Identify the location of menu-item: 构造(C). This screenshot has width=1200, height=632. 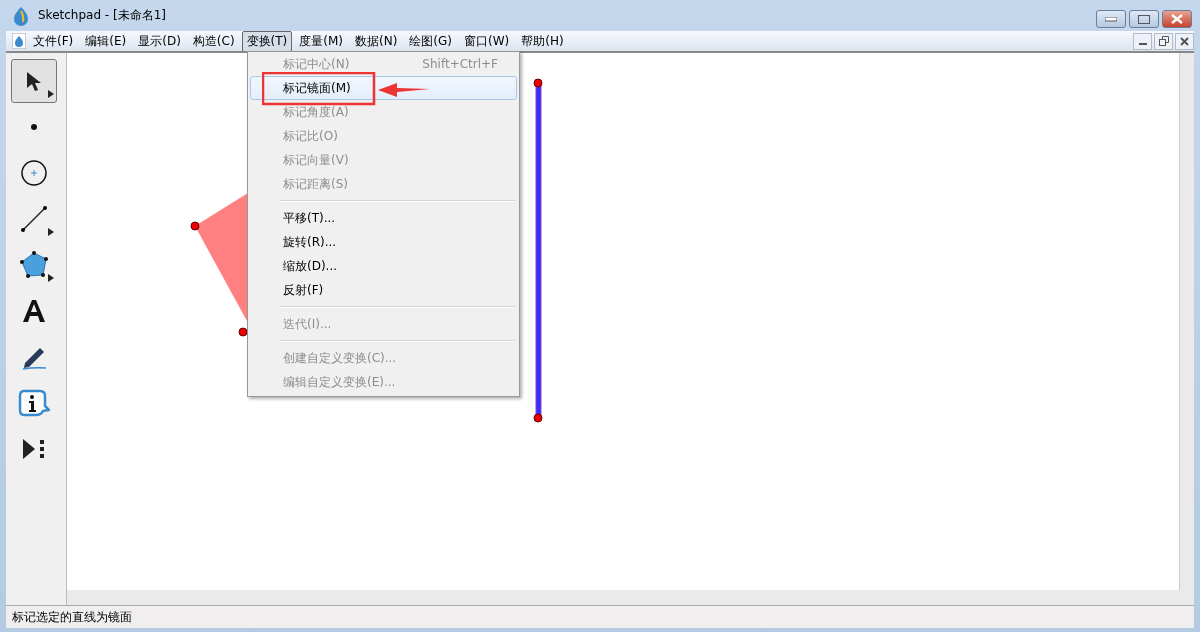
(213, 41).